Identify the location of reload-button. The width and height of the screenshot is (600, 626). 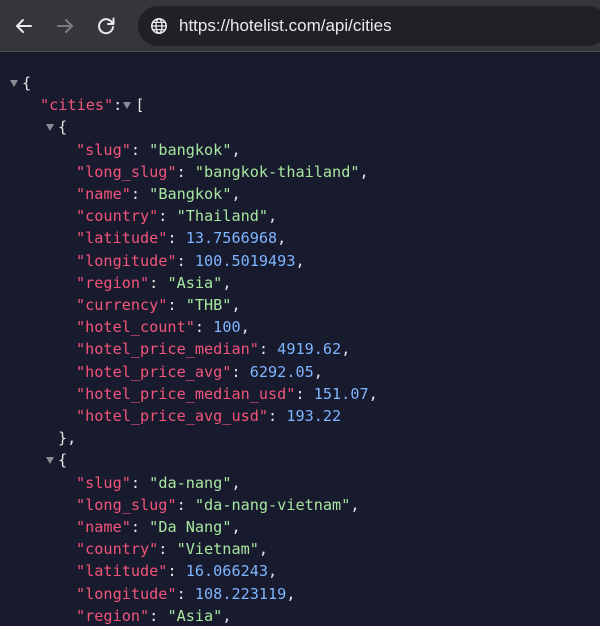
(106, 26).